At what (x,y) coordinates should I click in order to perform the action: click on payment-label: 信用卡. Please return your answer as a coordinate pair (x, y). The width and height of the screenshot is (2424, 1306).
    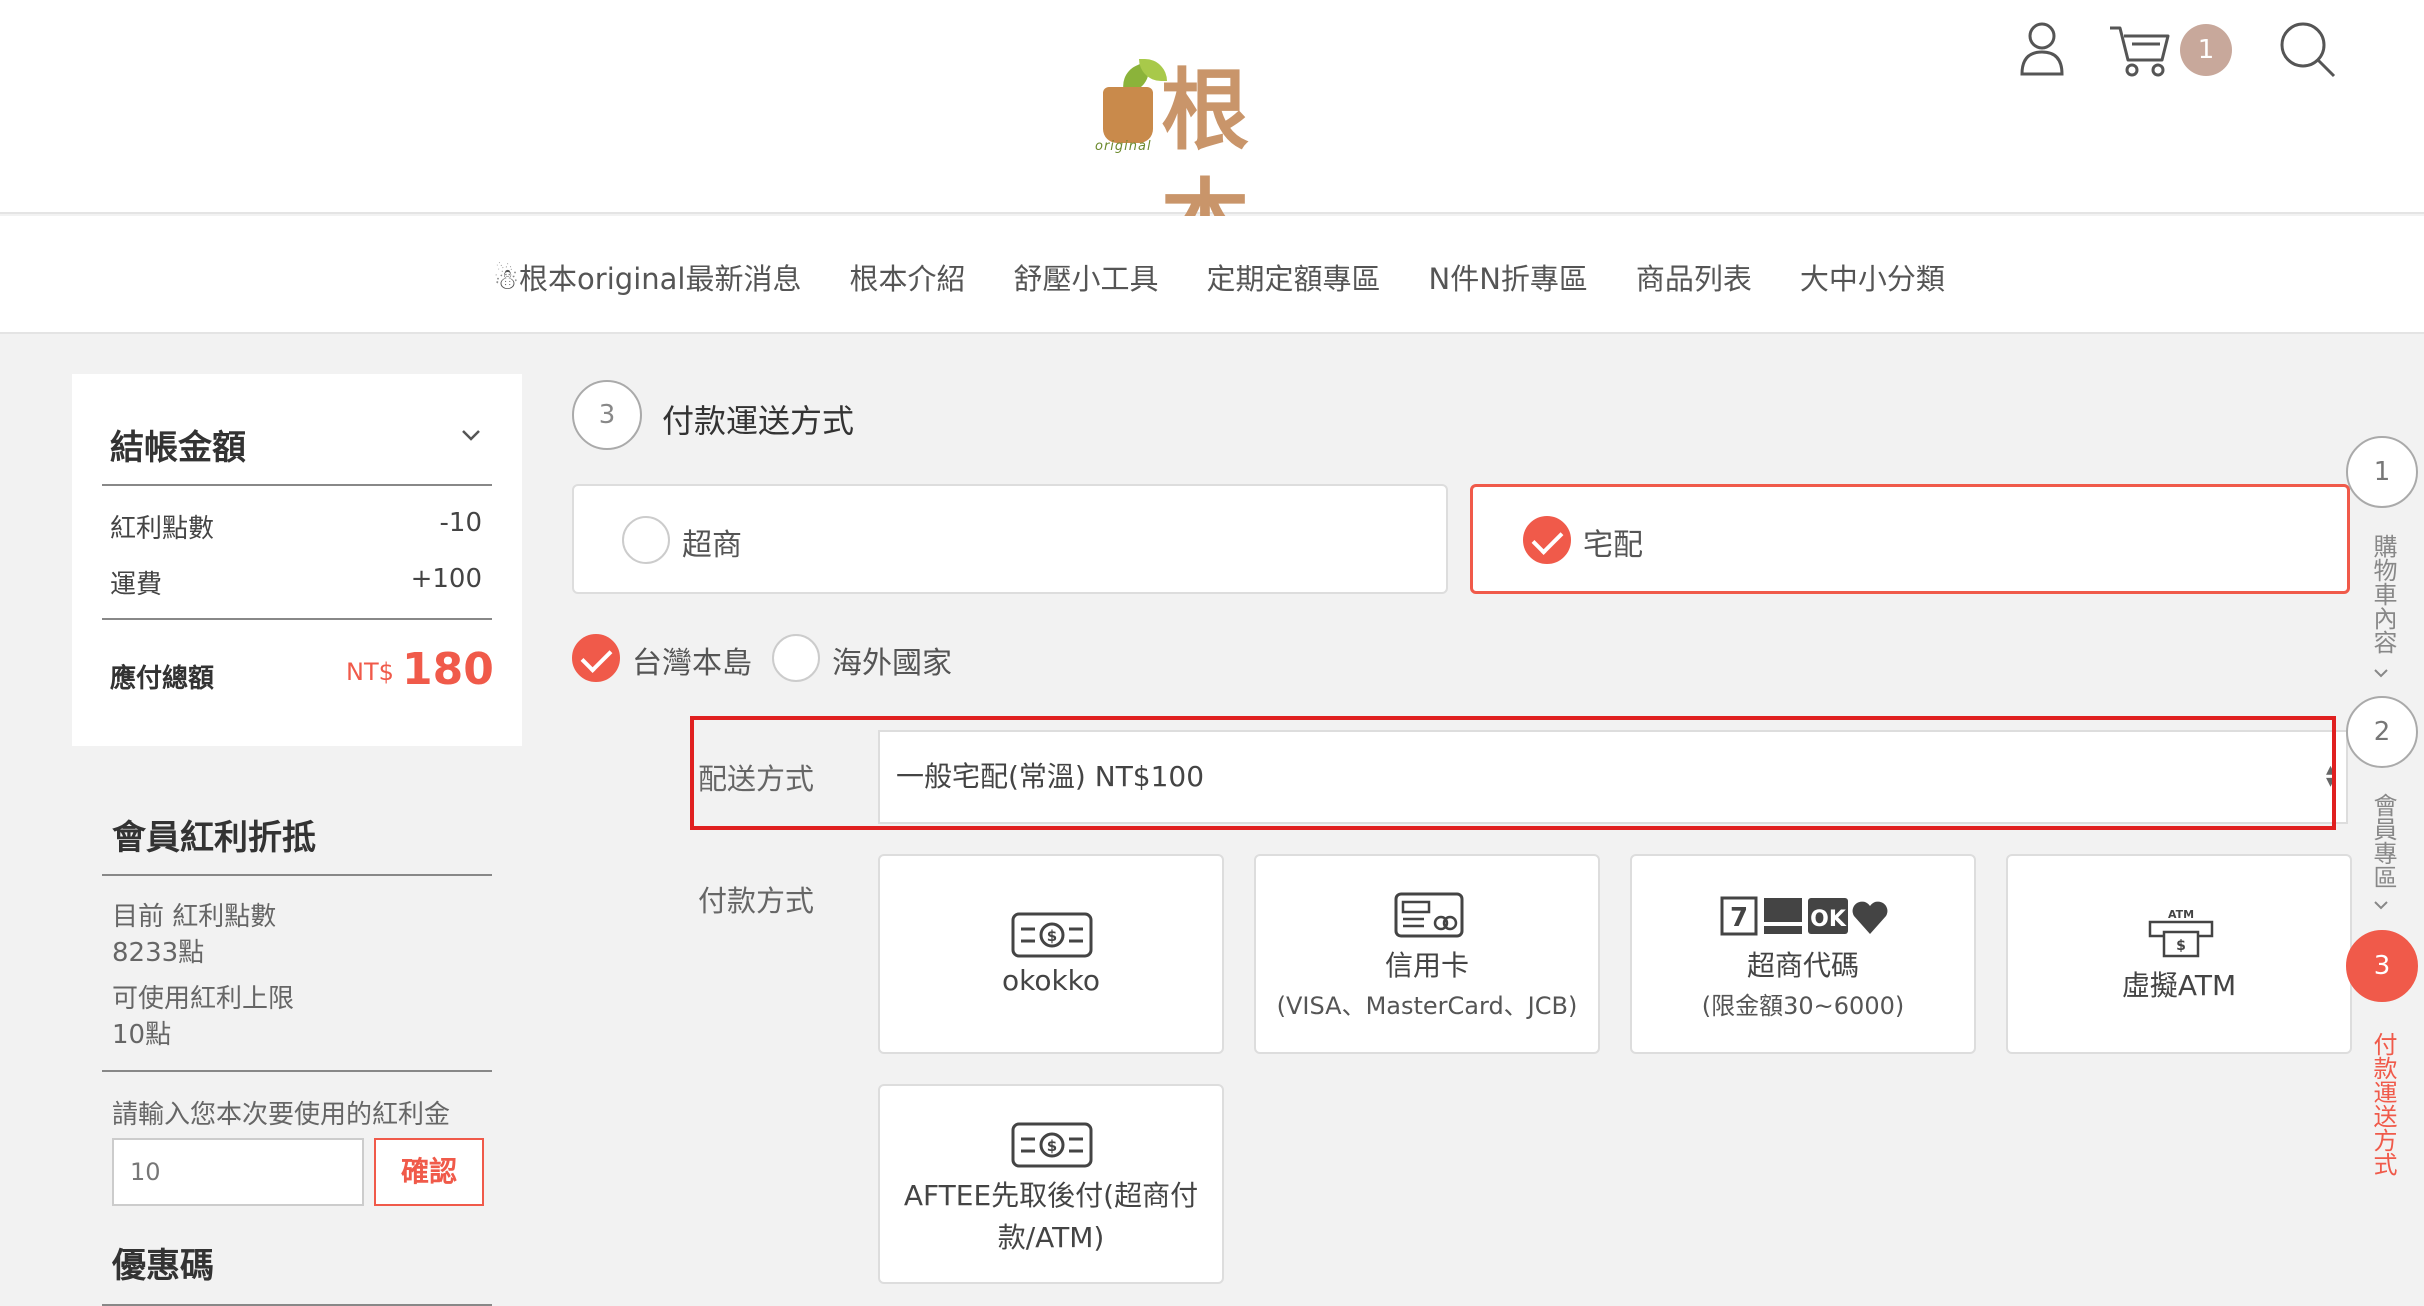
    Looking at the image, I should click on (1426, 965).